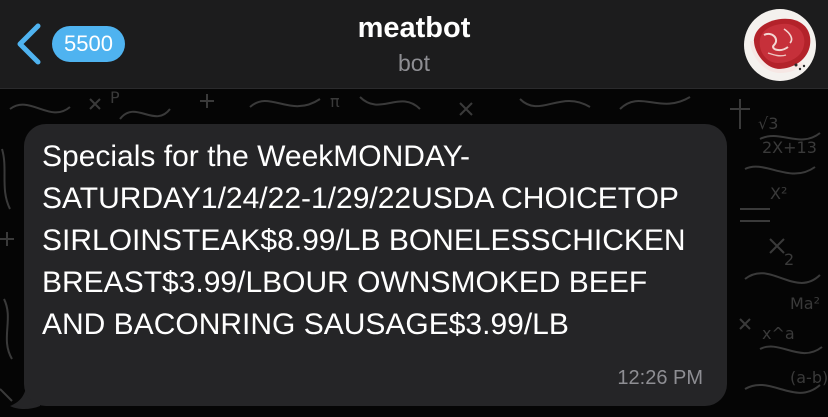 The image size is (828, 417). What do you see at coordinates (778, 333) in the screenshot?
I see `svg-text: x^a` at bounding box center [778, 333].